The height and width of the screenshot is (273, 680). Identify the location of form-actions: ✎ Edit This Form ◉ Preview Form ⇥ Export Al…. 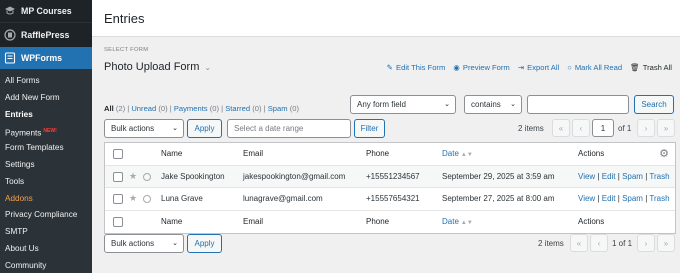
(529, 67).